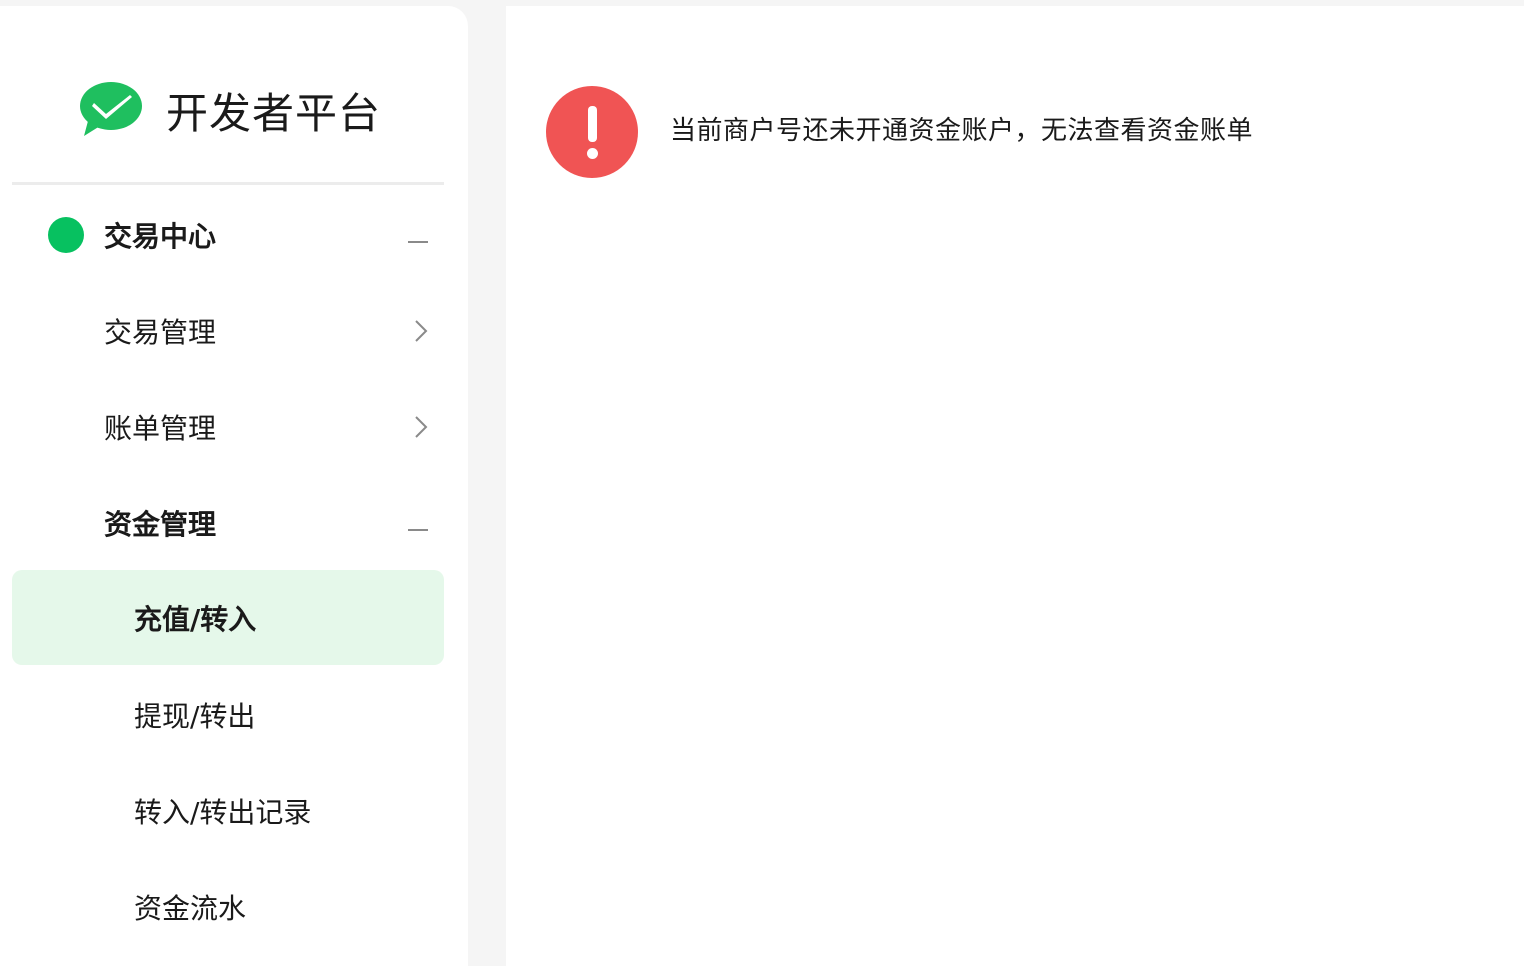 The image size is (1524, 966). I want to click on nav-subitem-transfer-records: 转入/转出记录, so click(228, 810).